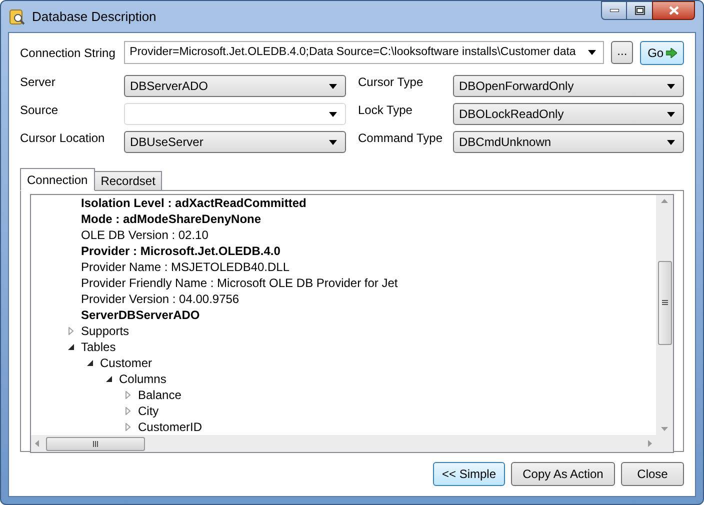 Image resolution: width=704 pixels, height=505 pixels. Describe the element at coordinates (160, 395) in the screenshot. I see `tree-item: Balance` at that location.